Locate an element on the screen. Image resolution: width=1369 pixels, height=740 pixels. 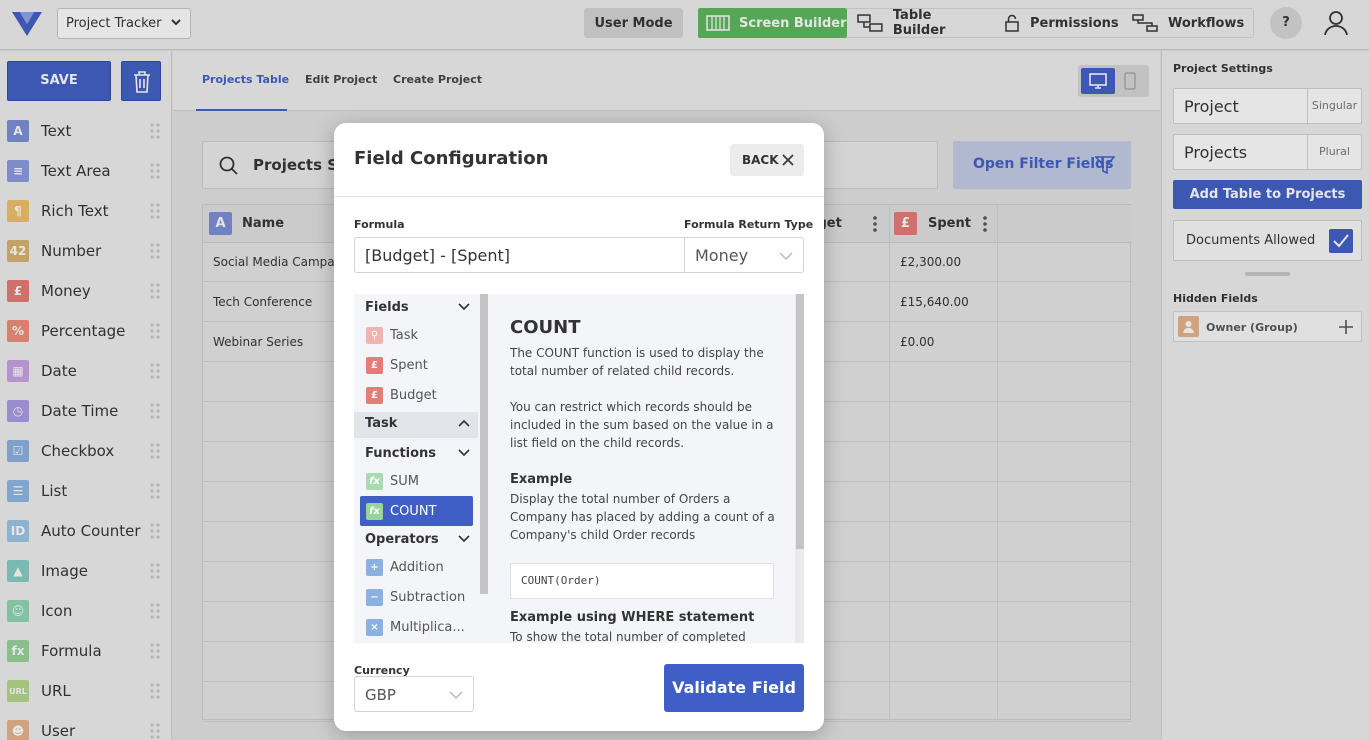
table-cell-spent: £2,300.00 is located at coordinates (930, 262).